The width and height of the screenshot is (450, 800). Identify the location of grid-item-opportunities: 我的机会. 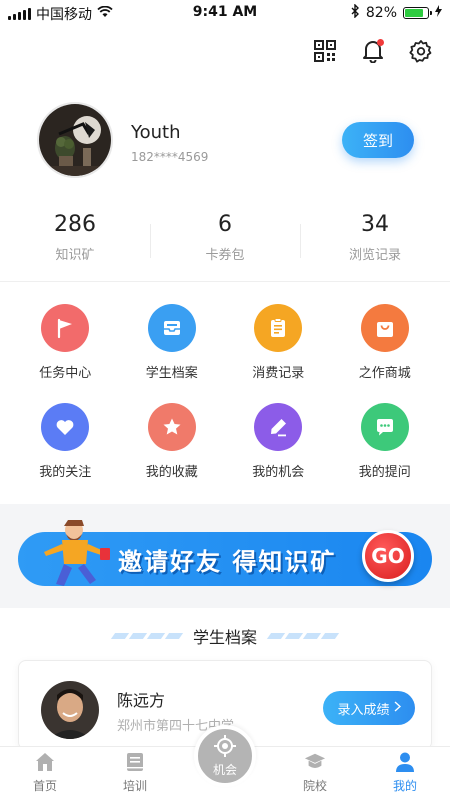
(278, 441).